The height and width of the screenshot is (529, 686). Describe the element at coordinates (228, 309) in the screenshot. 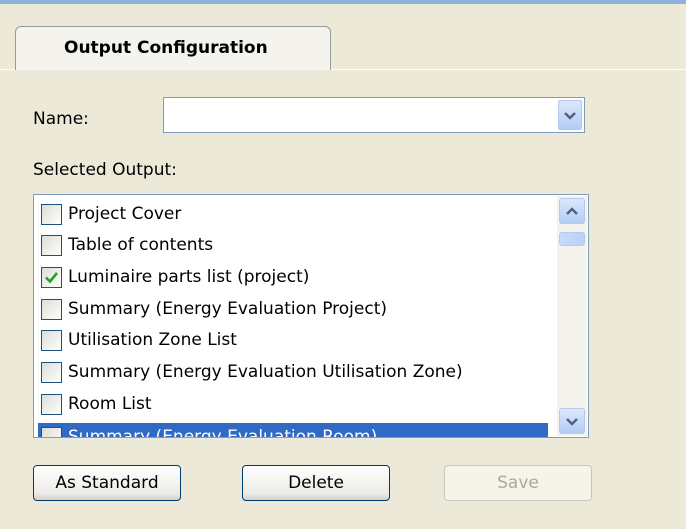

I see `list-item-label: Summary (Energy Evaluation Project)` at that location.